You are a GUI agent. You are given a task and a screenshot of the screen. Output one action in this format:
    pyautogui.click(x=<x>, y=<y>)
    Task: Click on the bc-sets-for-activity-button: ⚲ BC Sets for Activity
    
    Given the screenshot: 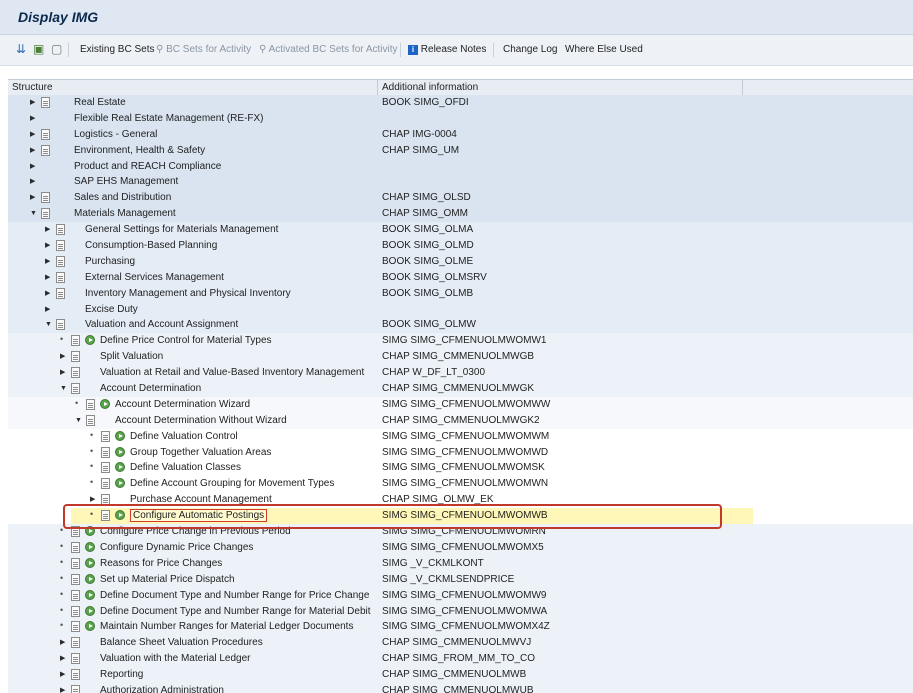 What is the action you would take?
    pyautogui.click(x=203, y=49)
    